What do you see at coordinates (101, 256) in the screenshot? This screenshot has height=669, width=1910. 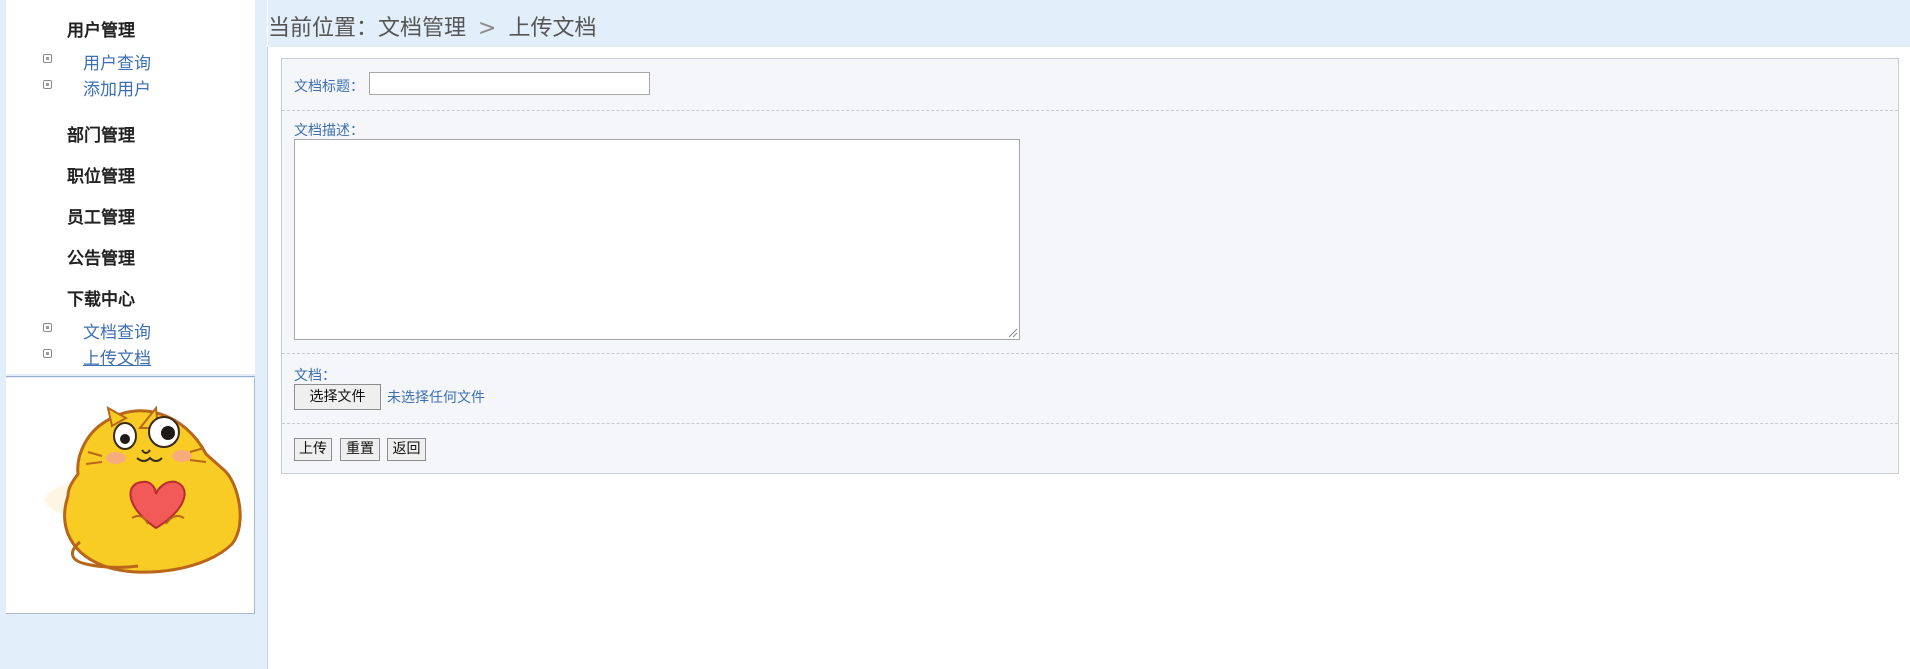 I see `sidebar-group-notice-management: 公告管理` at bounding box center [101, 256].